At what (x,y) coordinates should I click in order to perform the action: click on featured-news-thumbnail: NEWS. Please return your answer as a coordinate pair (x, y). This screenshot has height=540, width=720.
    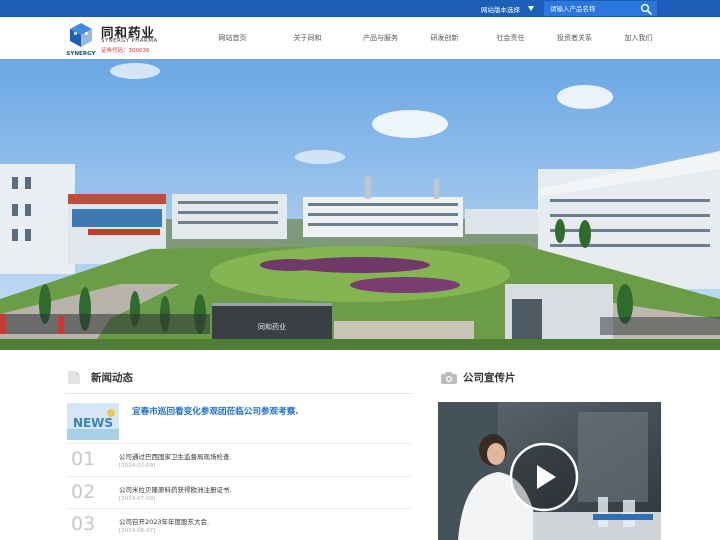
    Looking at the image, I should click on (93, 421).